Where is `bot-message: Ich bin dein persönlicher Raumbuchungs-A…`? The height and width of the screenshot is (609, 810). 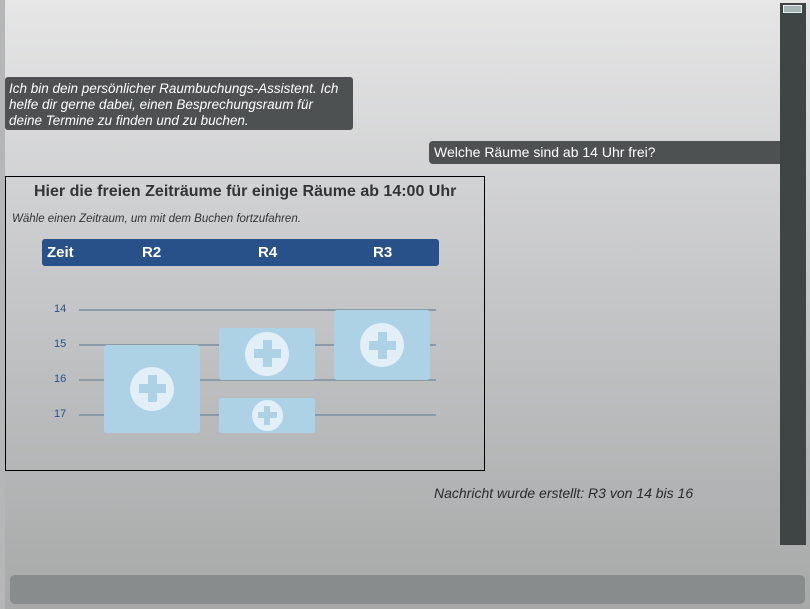
bot-message: Ich bin dein persönlicher Raumbuchungs-A… is located at coordinates (179, 103).